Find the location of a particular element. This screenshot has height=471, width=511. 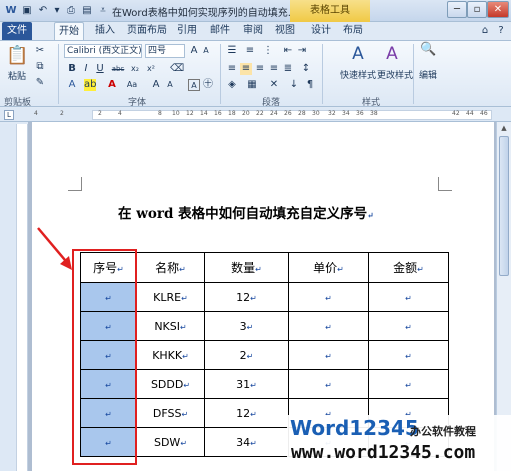

tab-file: 文件 is located at coordinates (17, 31).